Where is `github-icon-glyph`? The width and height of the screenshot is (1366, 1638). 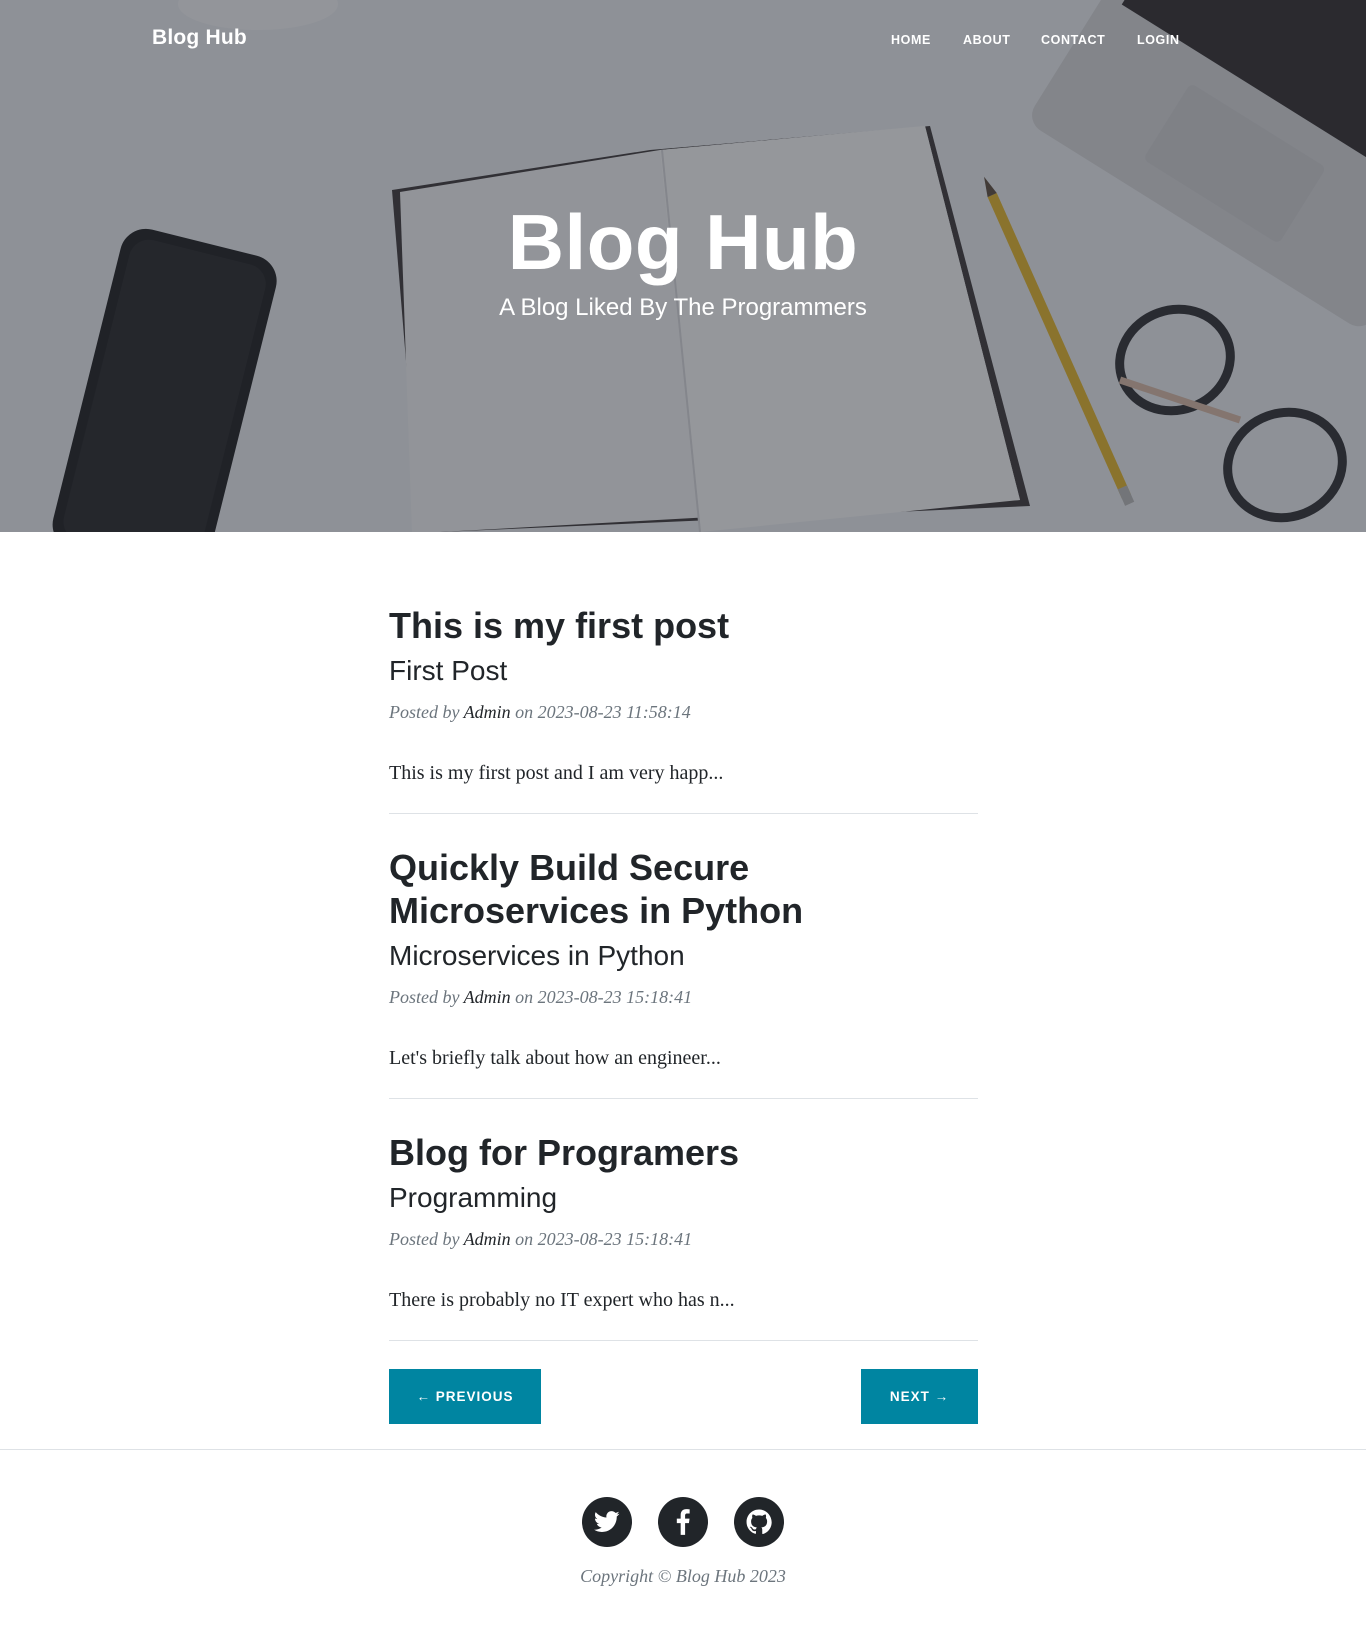
github-icon-glyph is located at coordinates (759, 1522).